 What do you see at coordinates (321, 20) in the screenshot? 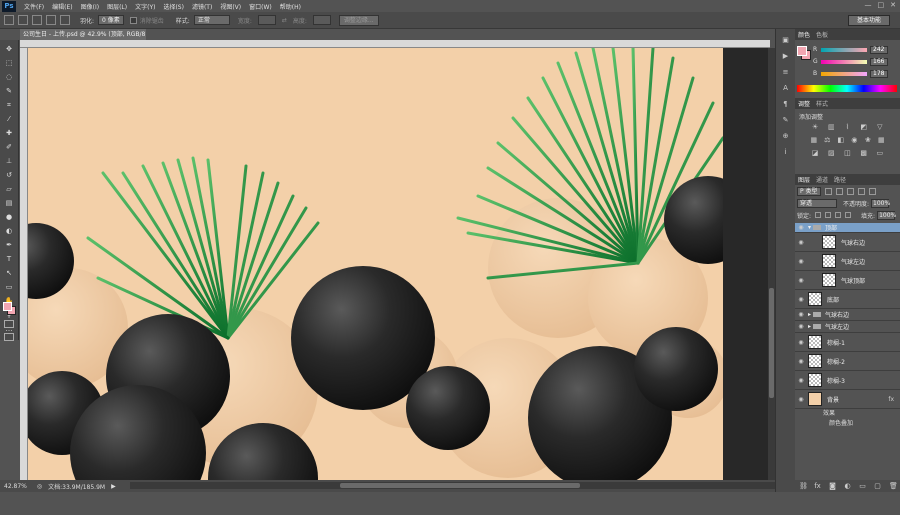
I see `height-input` at bounding box center [321, 20].